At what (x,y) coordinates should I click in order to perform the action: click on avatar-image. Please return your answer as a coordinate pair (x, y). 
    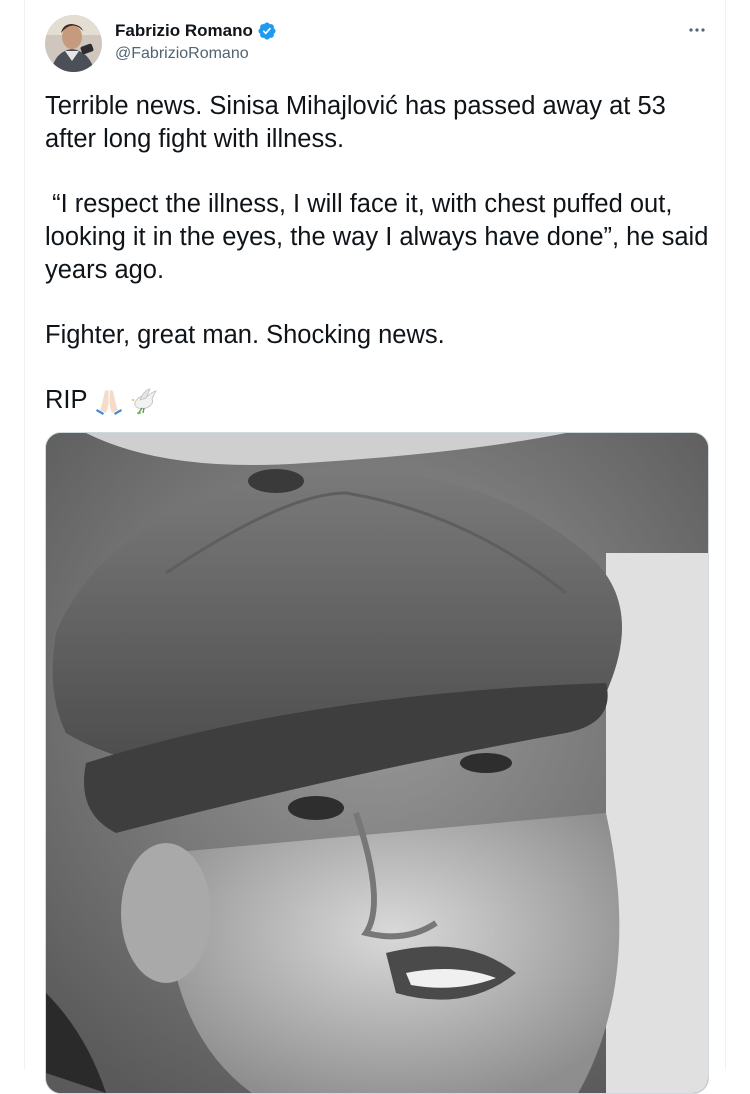
    Looking at the image, I should click on (73, 43).